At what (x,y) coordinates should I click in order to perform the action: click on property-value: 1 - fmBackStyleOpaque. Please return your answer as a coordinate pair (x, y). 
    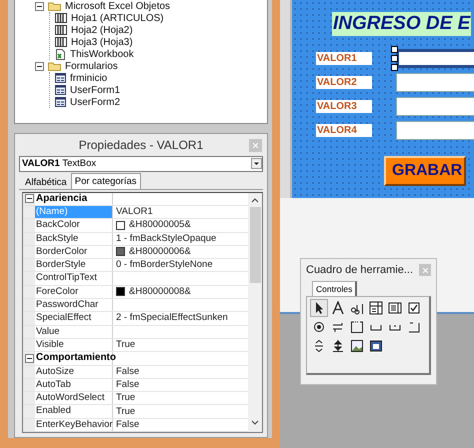
    Looking at the image, I should click on (166, 238).